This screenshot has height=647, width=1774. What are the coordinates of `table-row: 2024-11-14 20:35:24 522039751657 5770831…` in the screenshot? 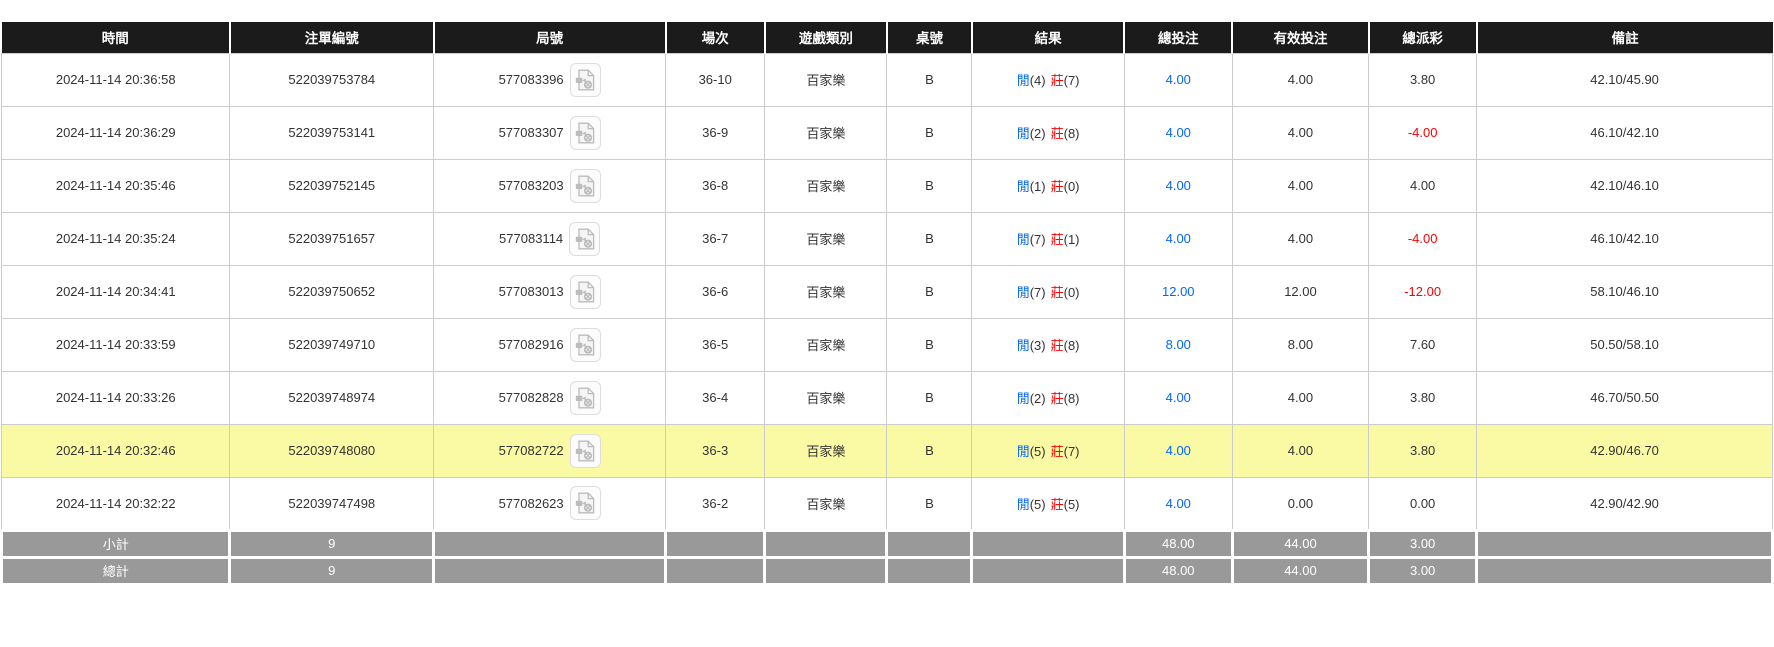 It's located at (886, 238).